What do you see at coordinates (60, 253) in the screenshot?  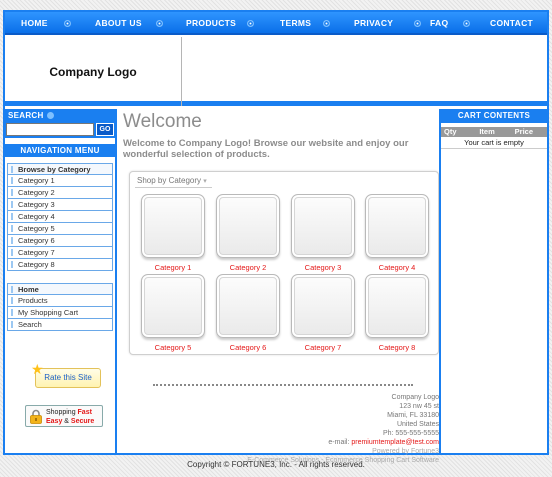 I see `sidebar-category-7: Category 7` at bounding box center [60, 253].